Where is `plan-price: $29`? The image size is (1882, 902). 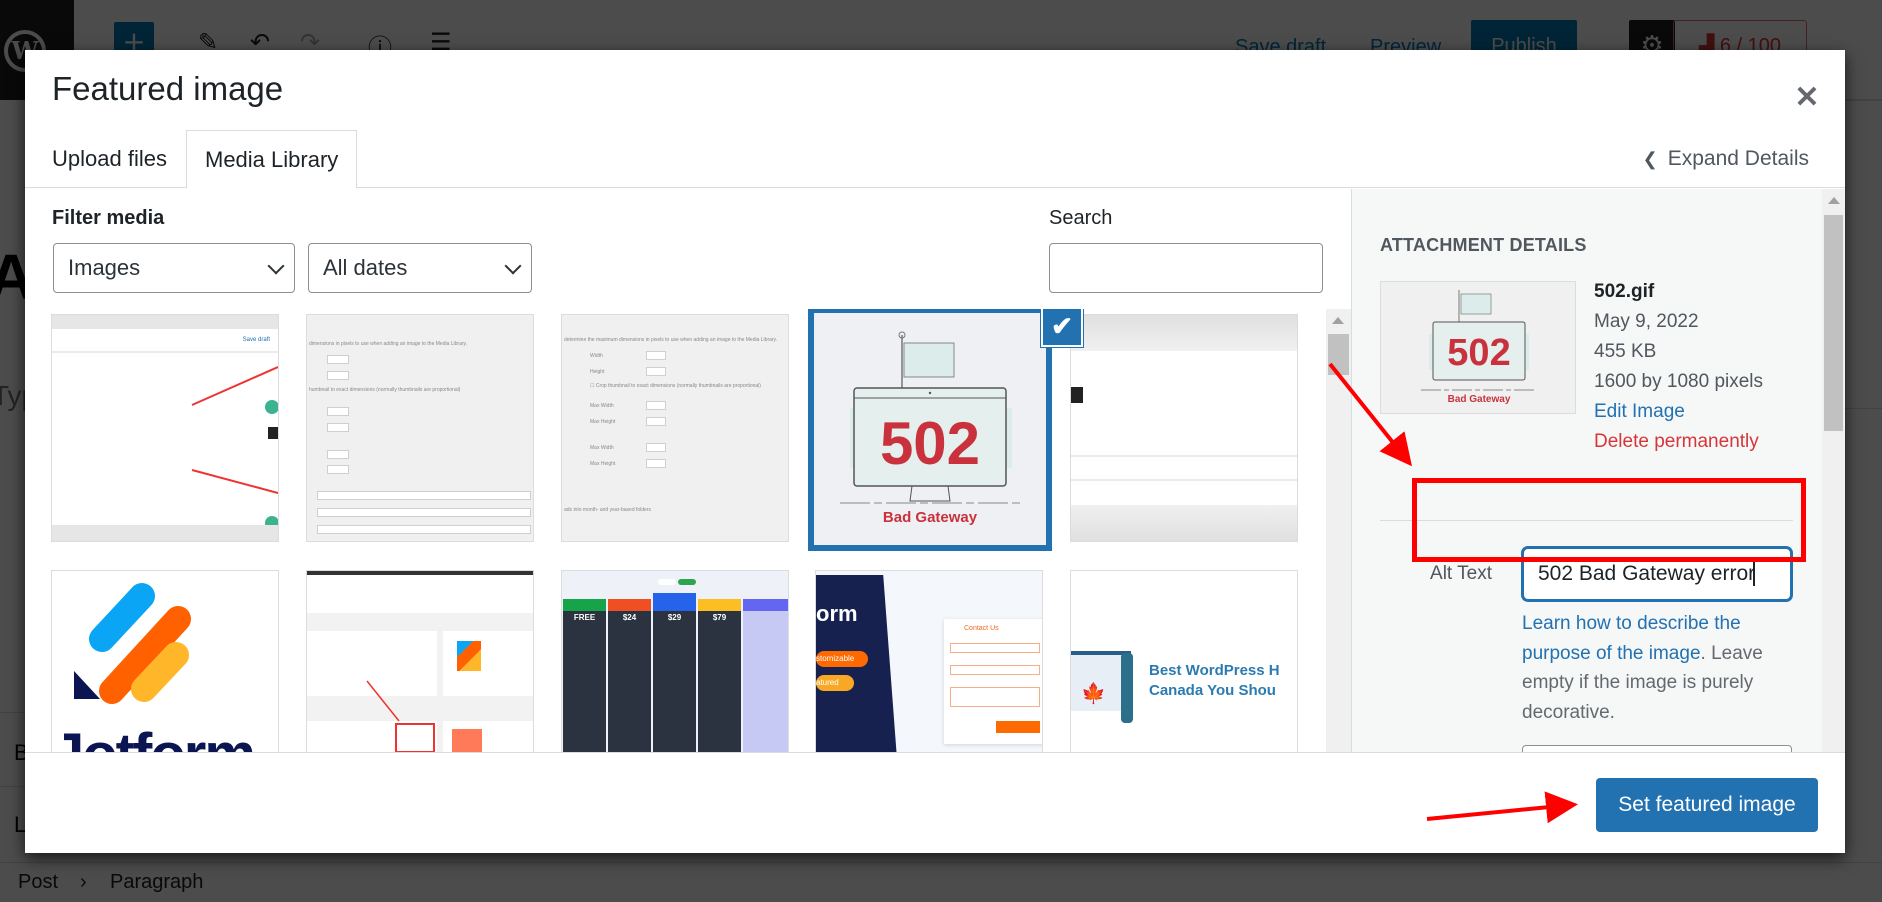 plan-price: $29 is located at coordinates (674, 617).